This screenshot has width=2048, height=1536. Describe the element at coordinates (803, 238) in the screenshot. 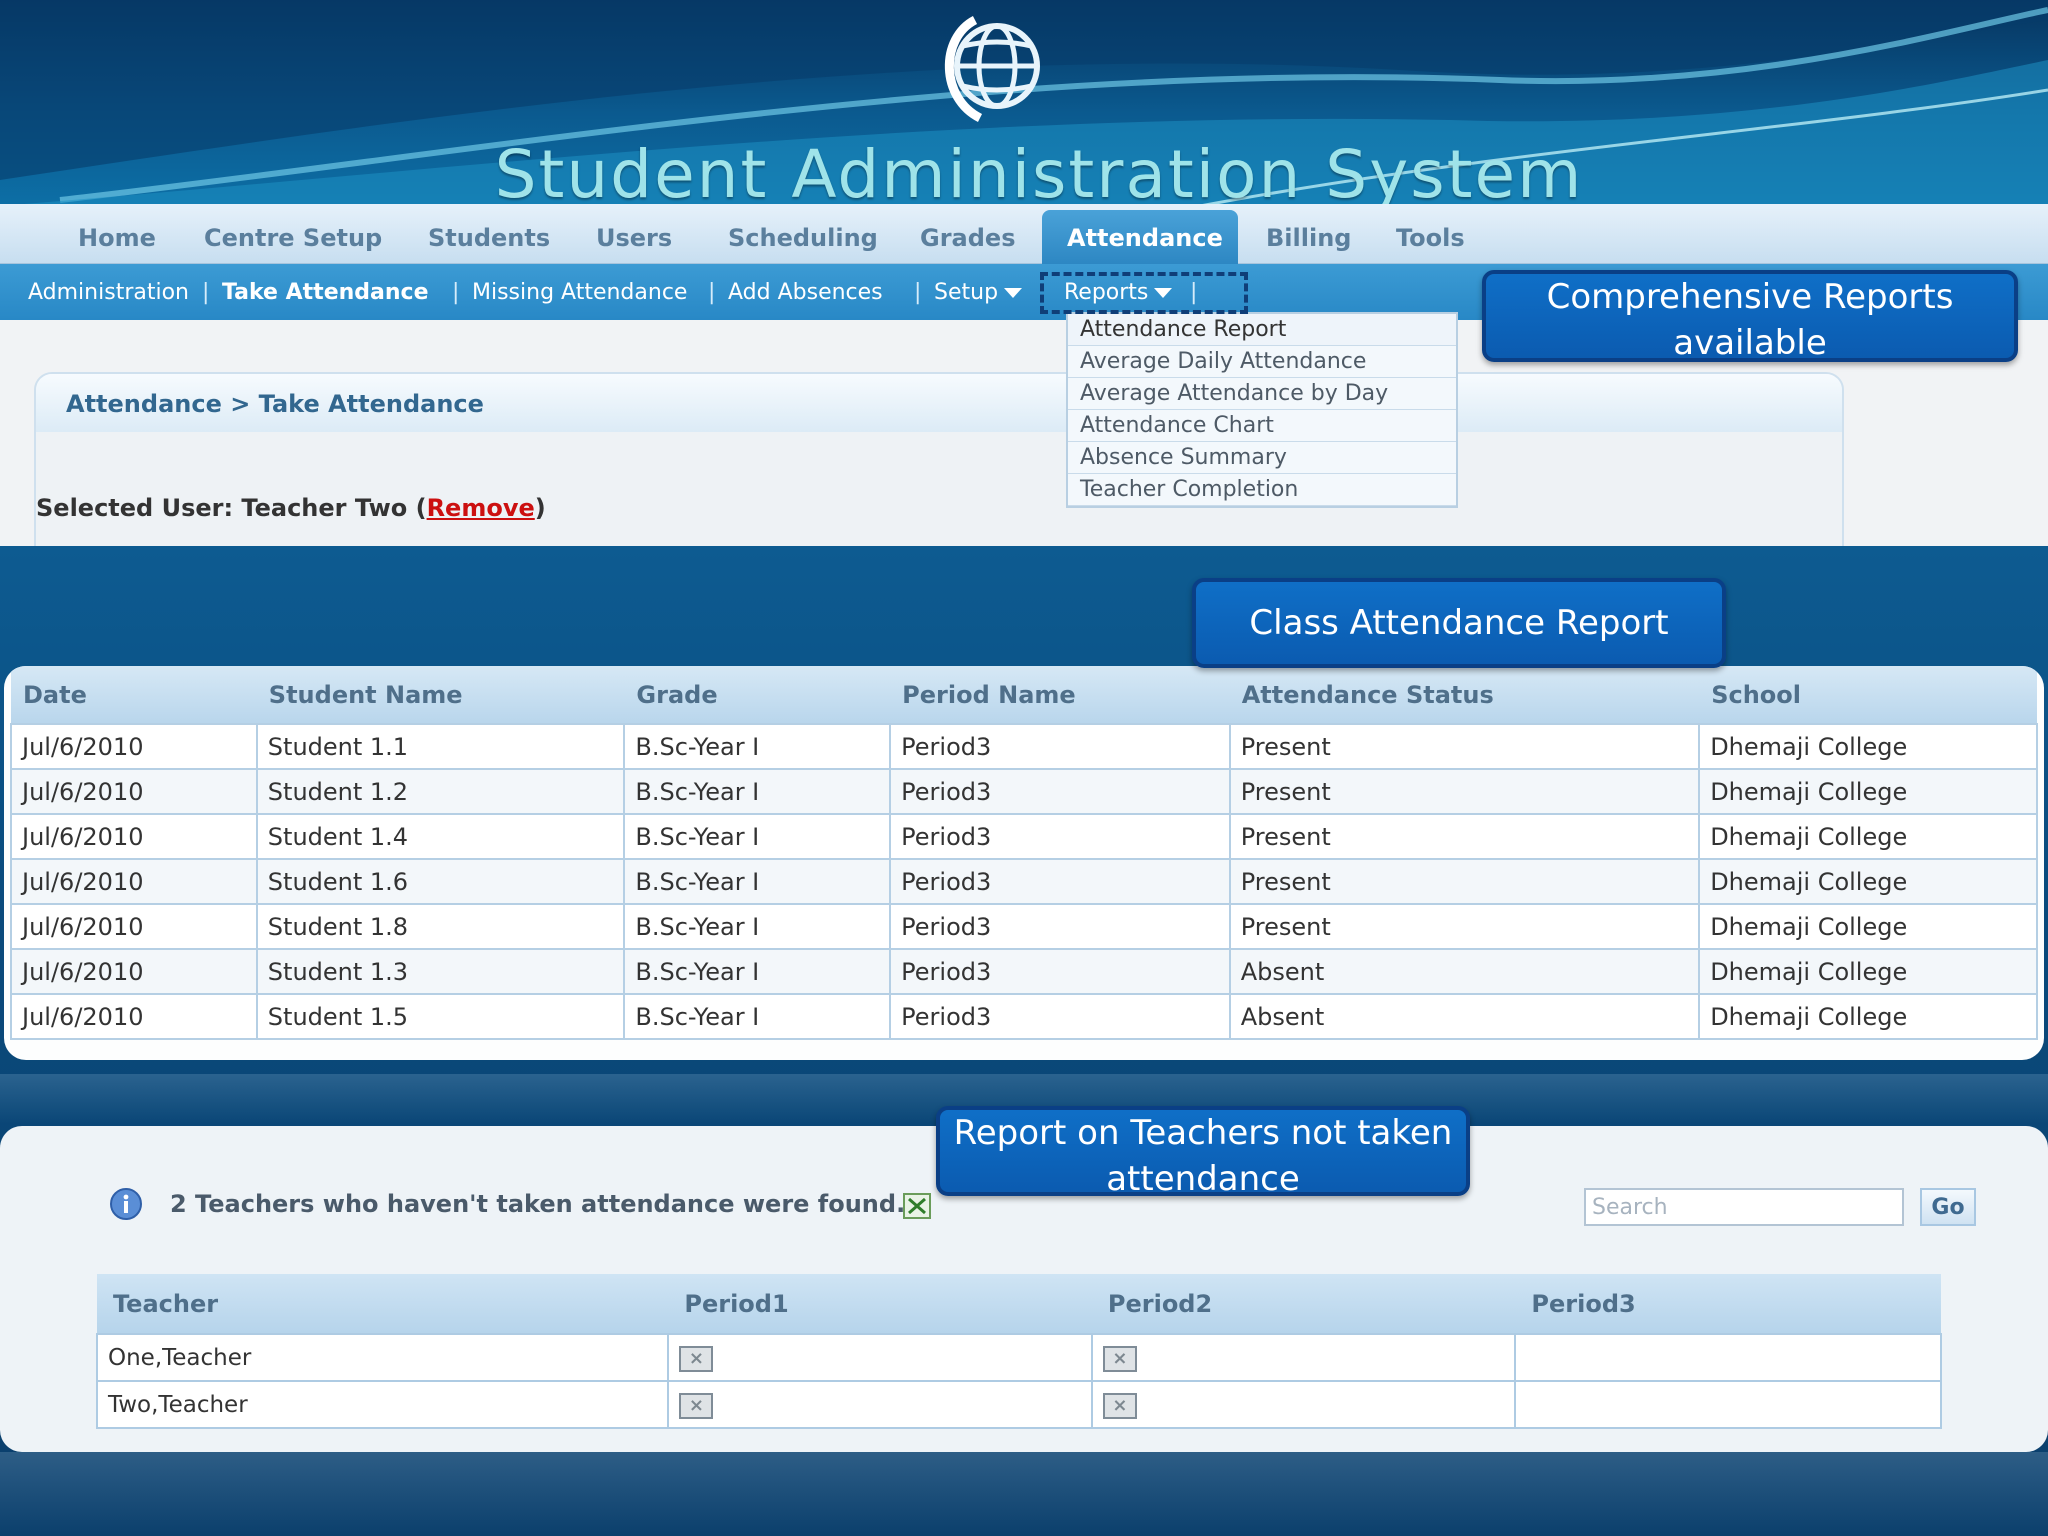

I see `main-nav-scheduling: Scheduling` at that location.